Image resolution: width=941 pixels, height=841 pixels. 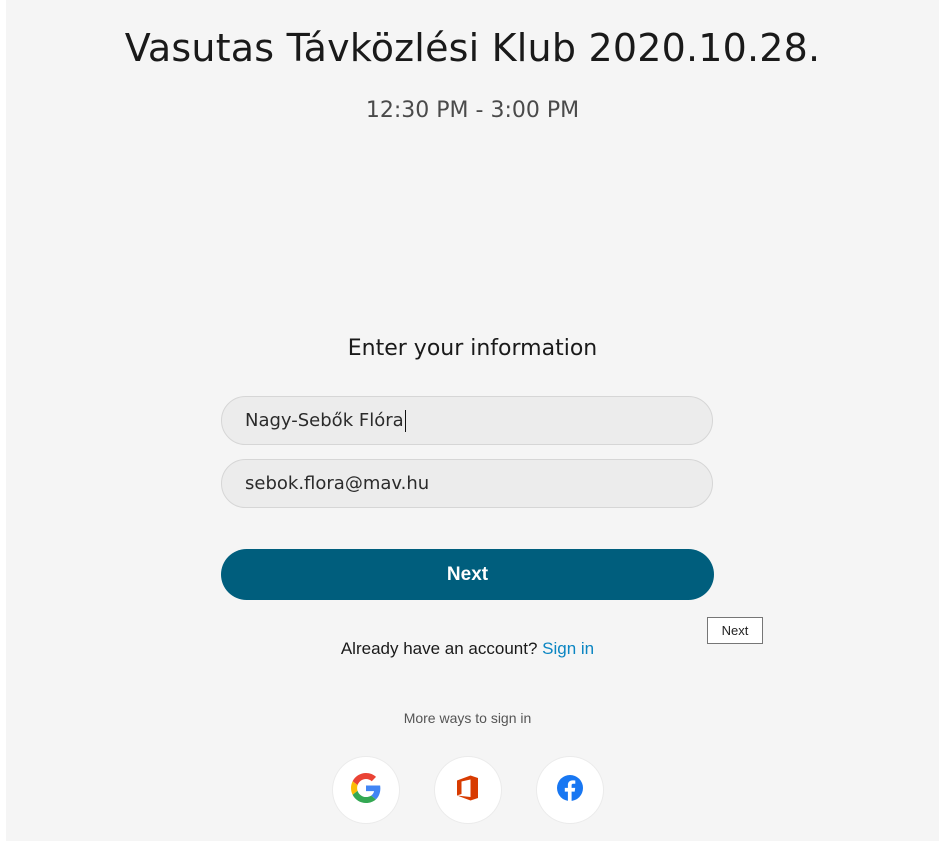 I want to click on email-input-value: sebok.flora@mav.hu, so click(x=337, y=483).